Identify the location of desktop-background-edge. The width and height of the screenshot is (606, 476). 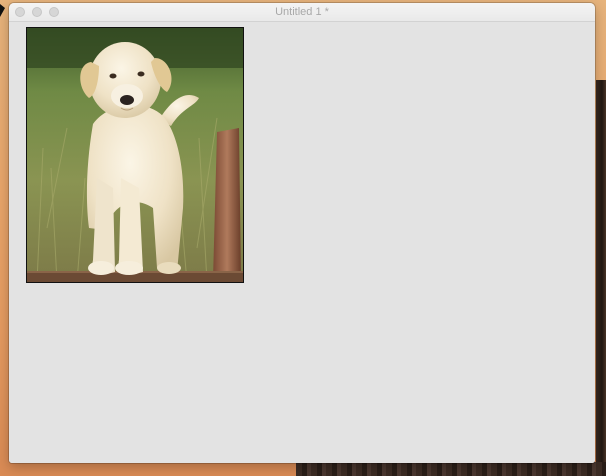
(601, 278).